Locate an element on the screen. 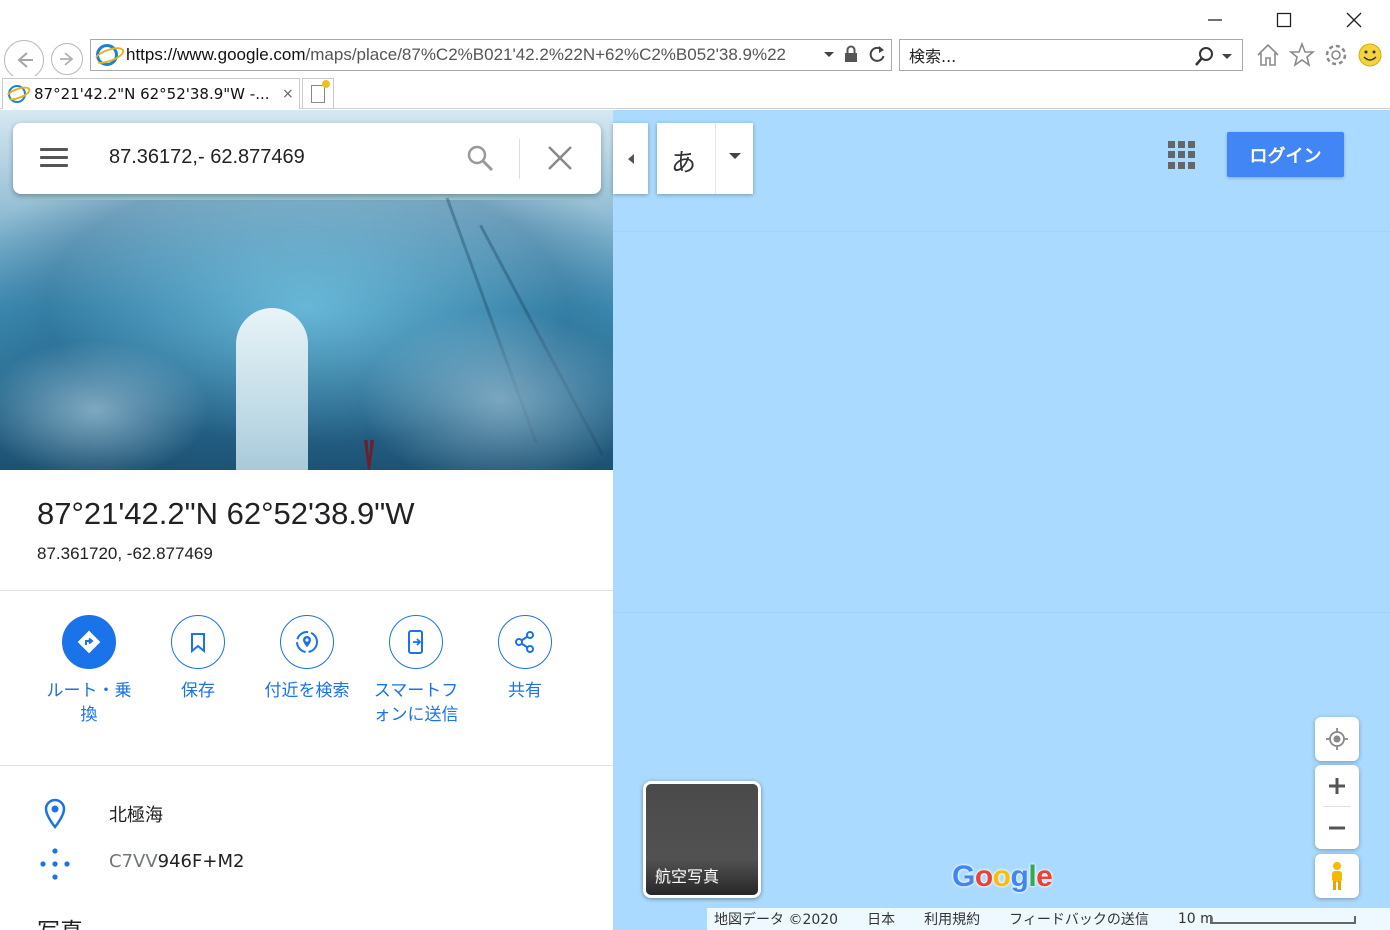 The image size is (1390, 930). google-apps-icon is located at coordinates (1182, 155).